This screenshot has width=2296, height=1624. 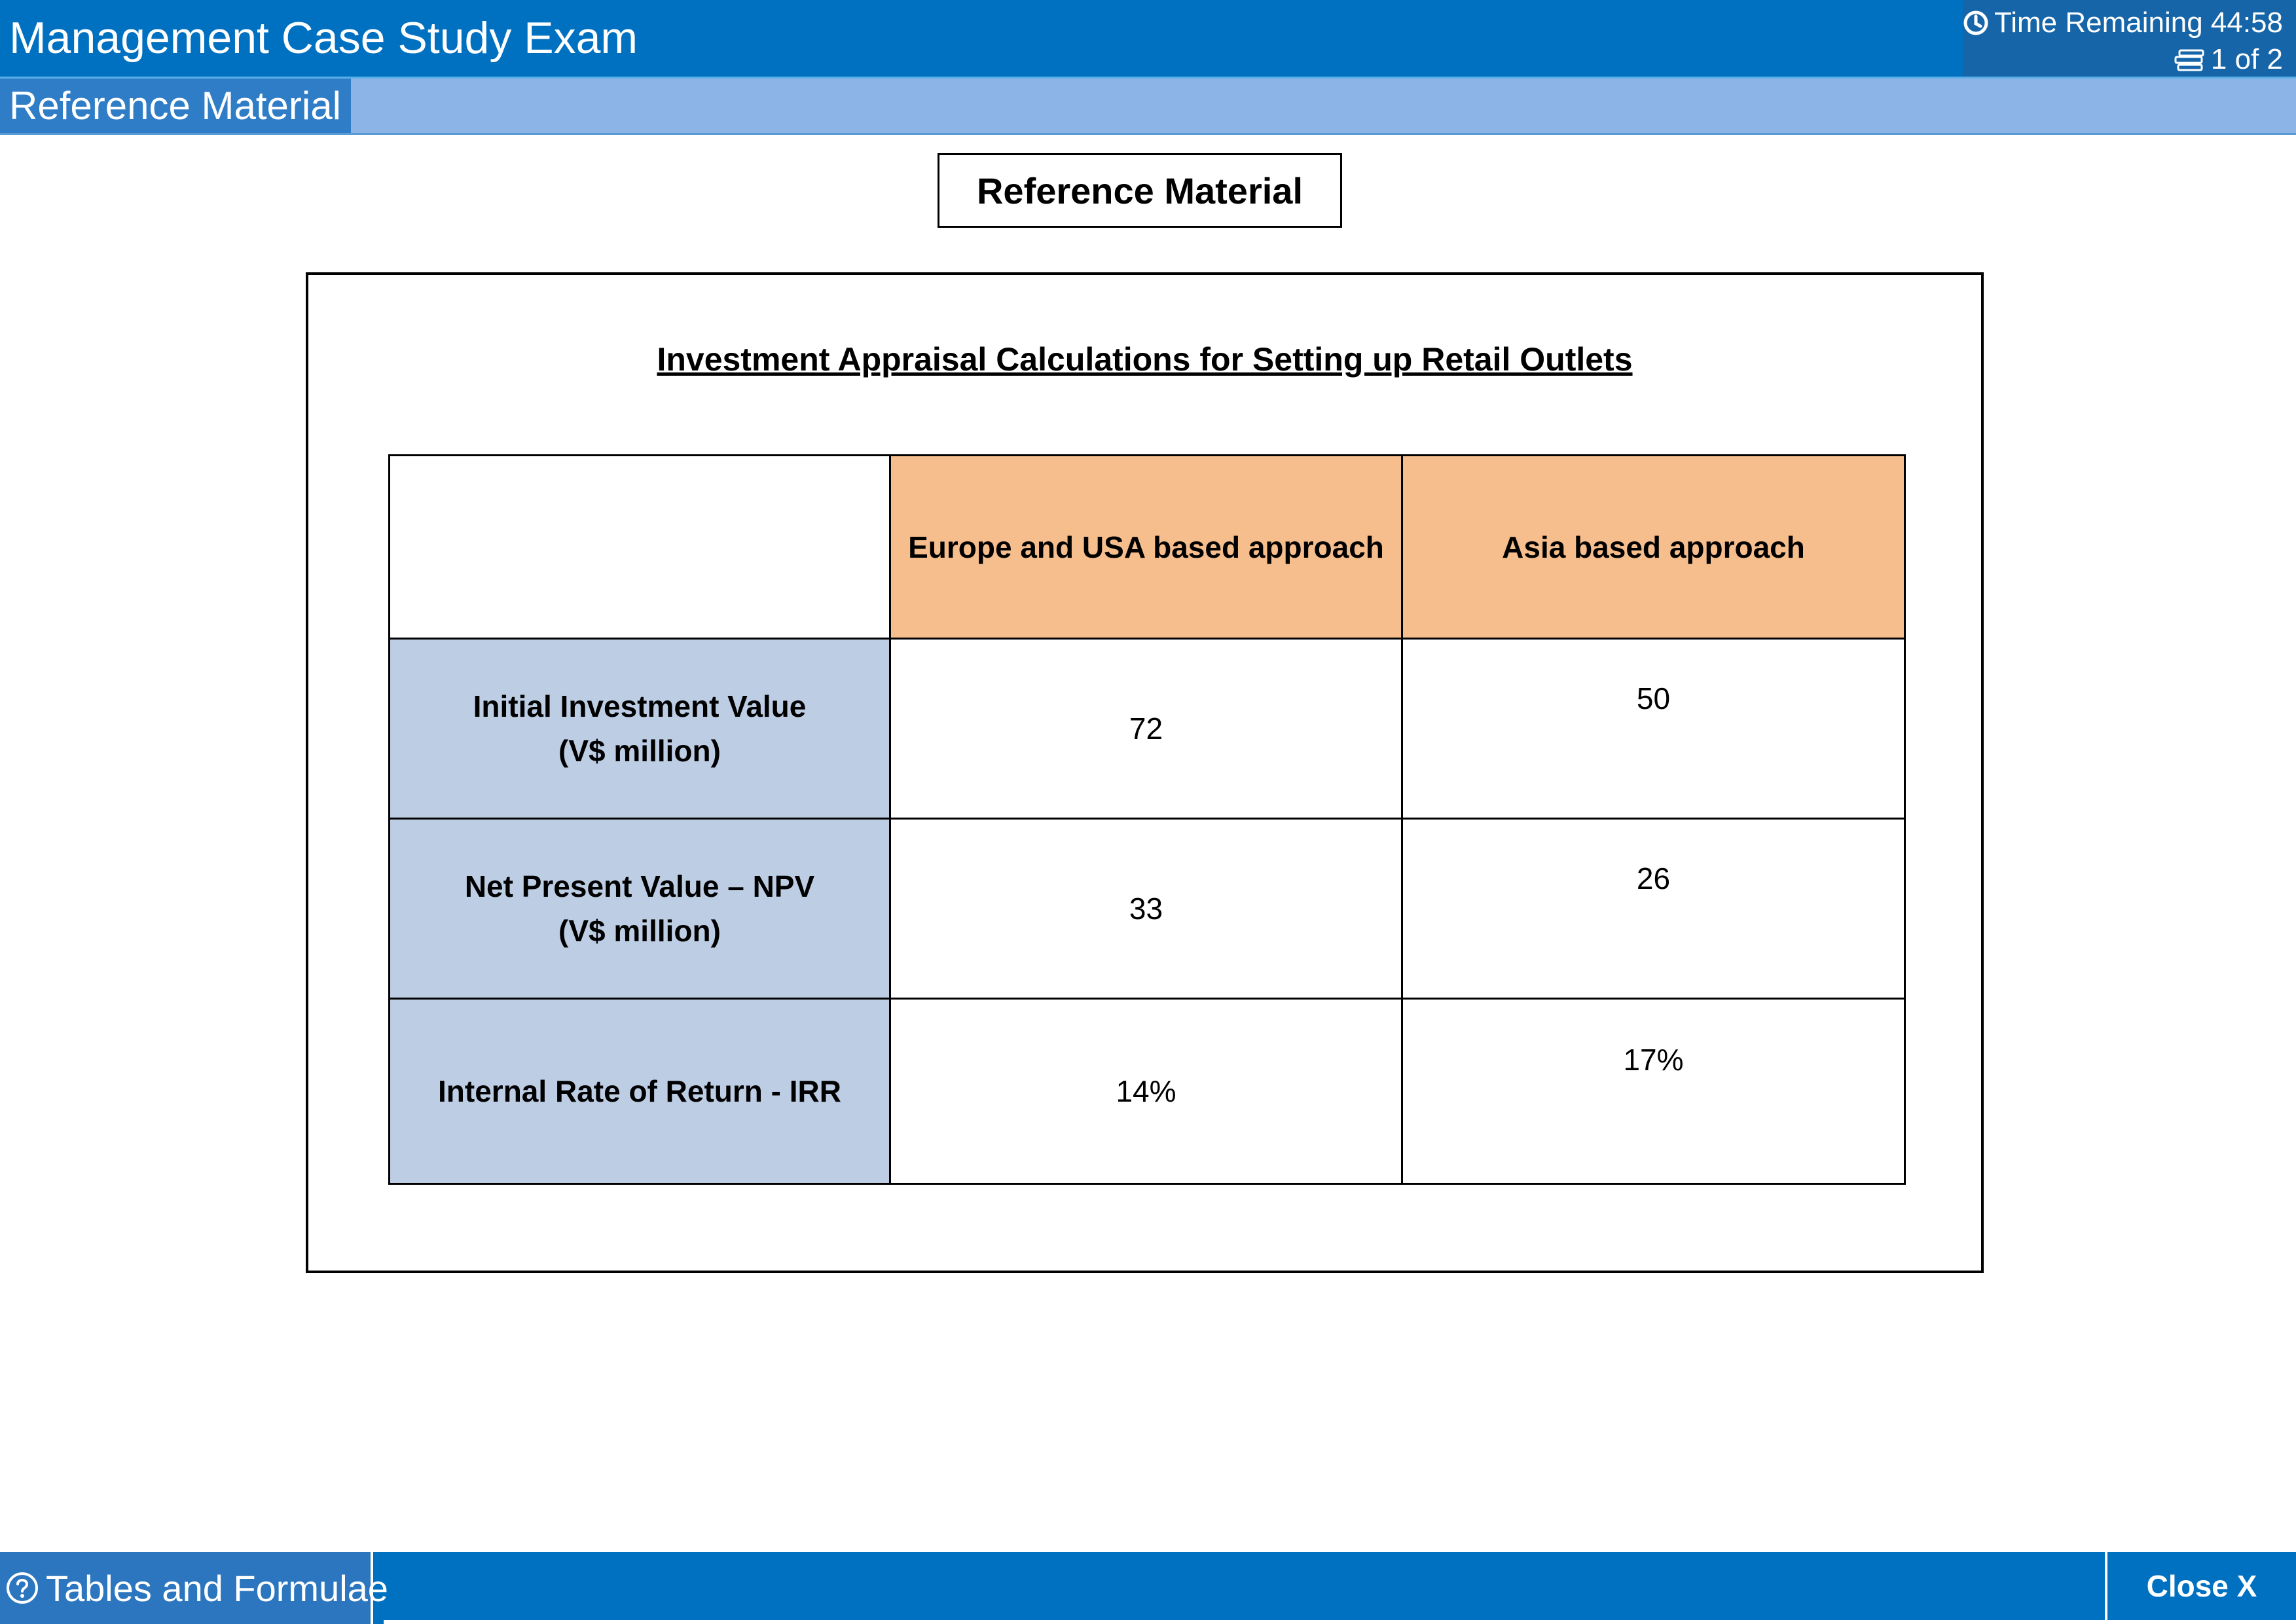 What do you see at coordinates (639, 729) in the screenshot?
I see `row-header-initial-investment: Initial Investment Value (V$ million)` at bounding box center [639, 729].